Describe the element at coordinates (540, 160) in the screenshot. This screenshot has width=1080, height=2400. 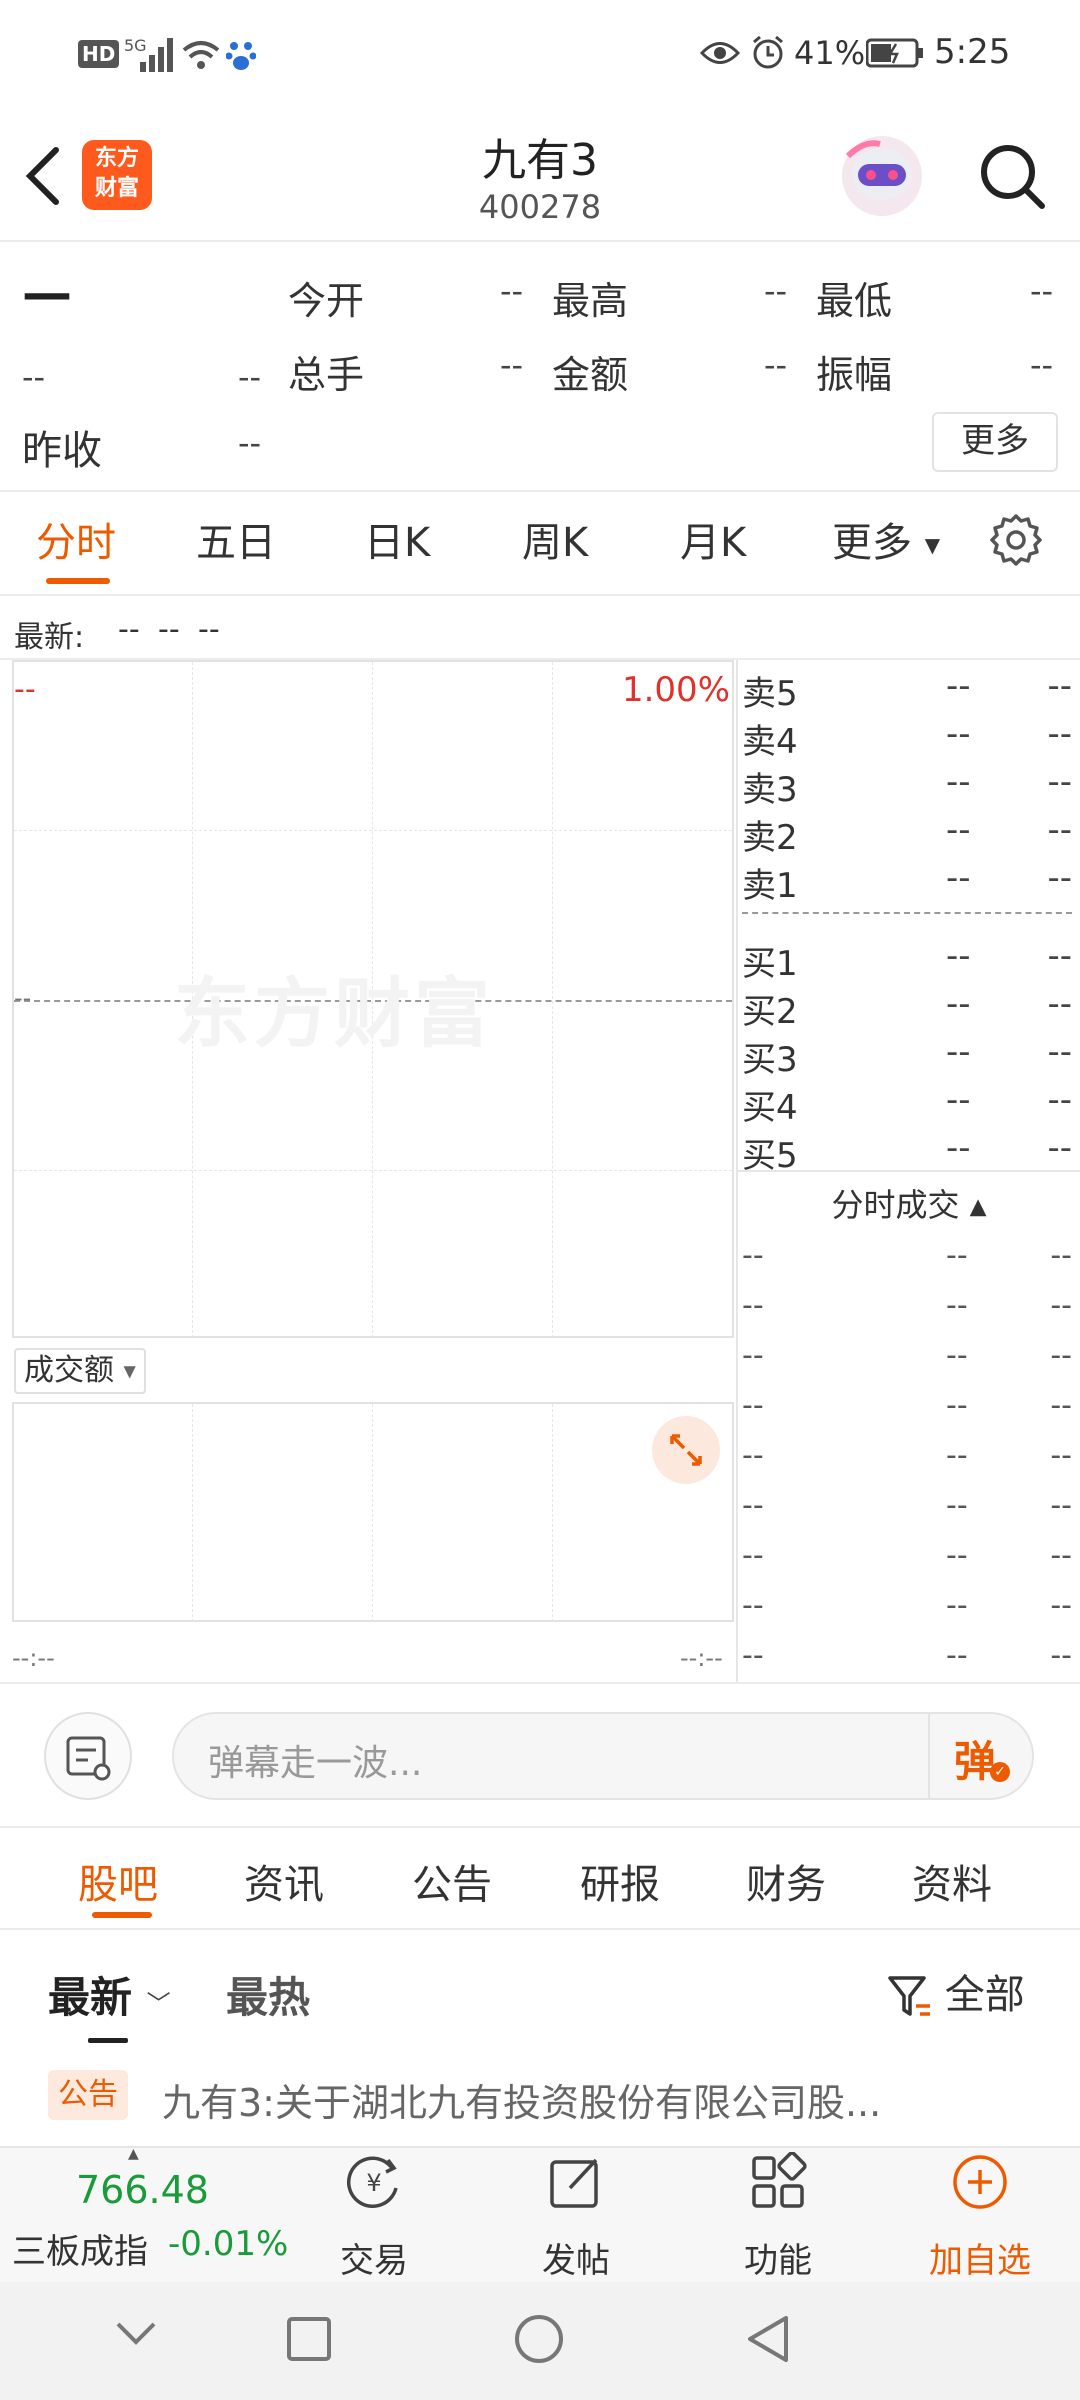
I see `stock-title: 九有3` at that location.